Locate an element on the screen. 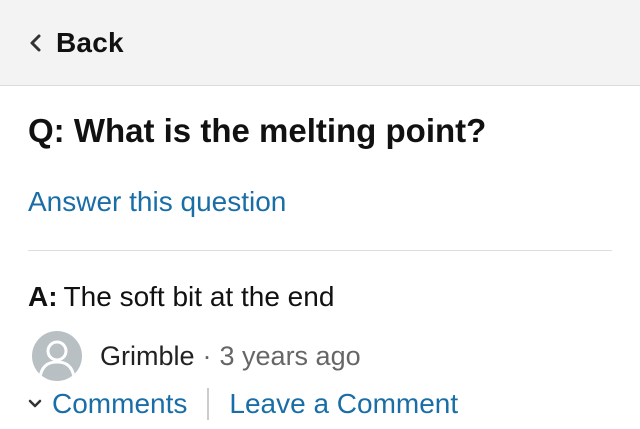 The width and height of the screenshot is (640, 429). chevron-left-icon is located at coordinates (35, 42).